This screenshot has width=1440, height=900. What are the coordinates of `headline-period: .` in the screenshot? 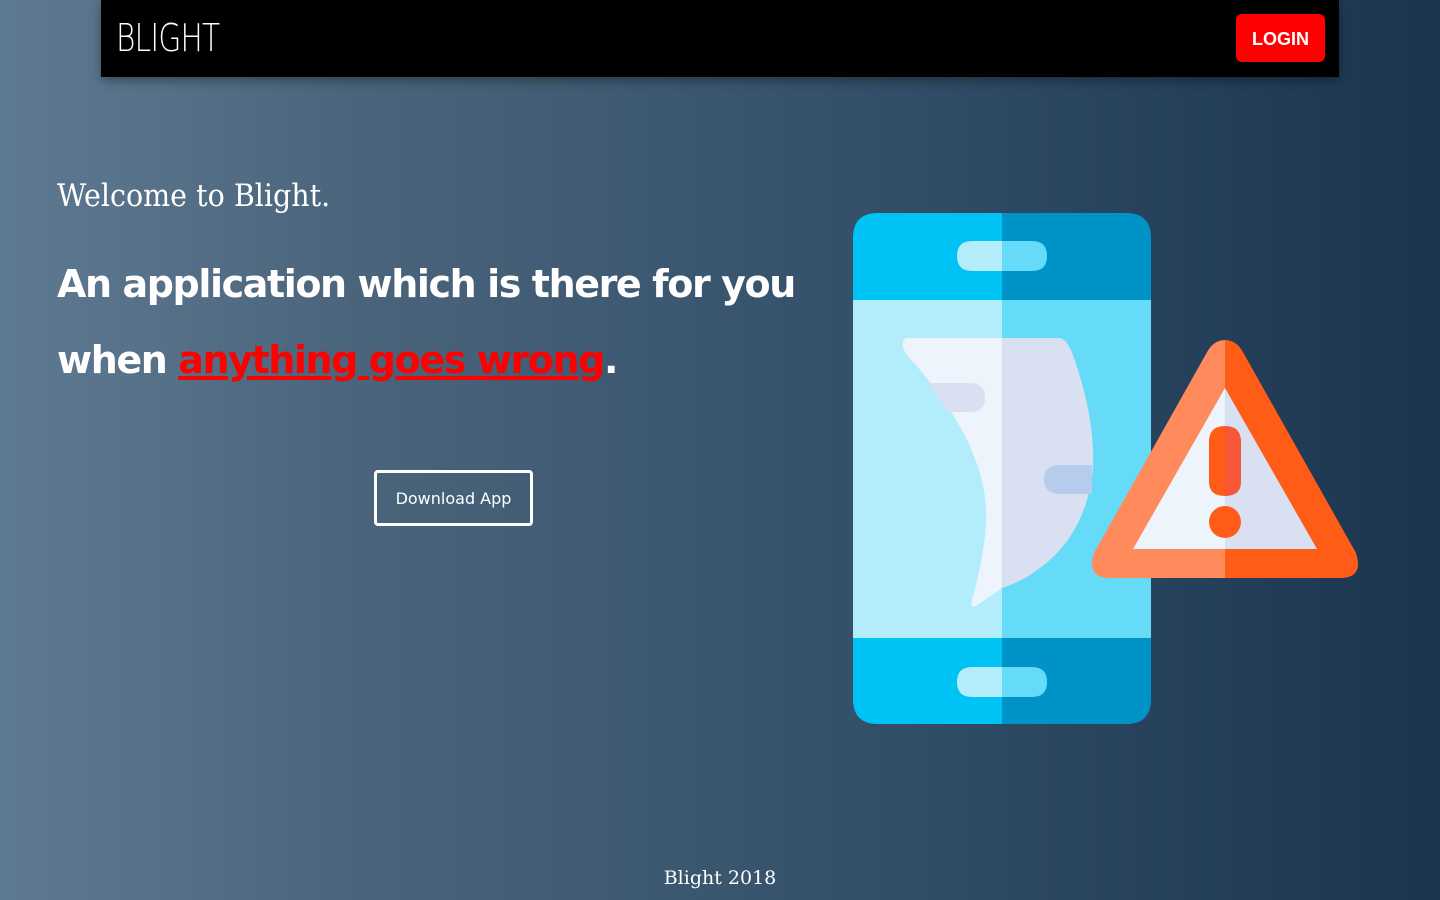 It's located at (610, 360).